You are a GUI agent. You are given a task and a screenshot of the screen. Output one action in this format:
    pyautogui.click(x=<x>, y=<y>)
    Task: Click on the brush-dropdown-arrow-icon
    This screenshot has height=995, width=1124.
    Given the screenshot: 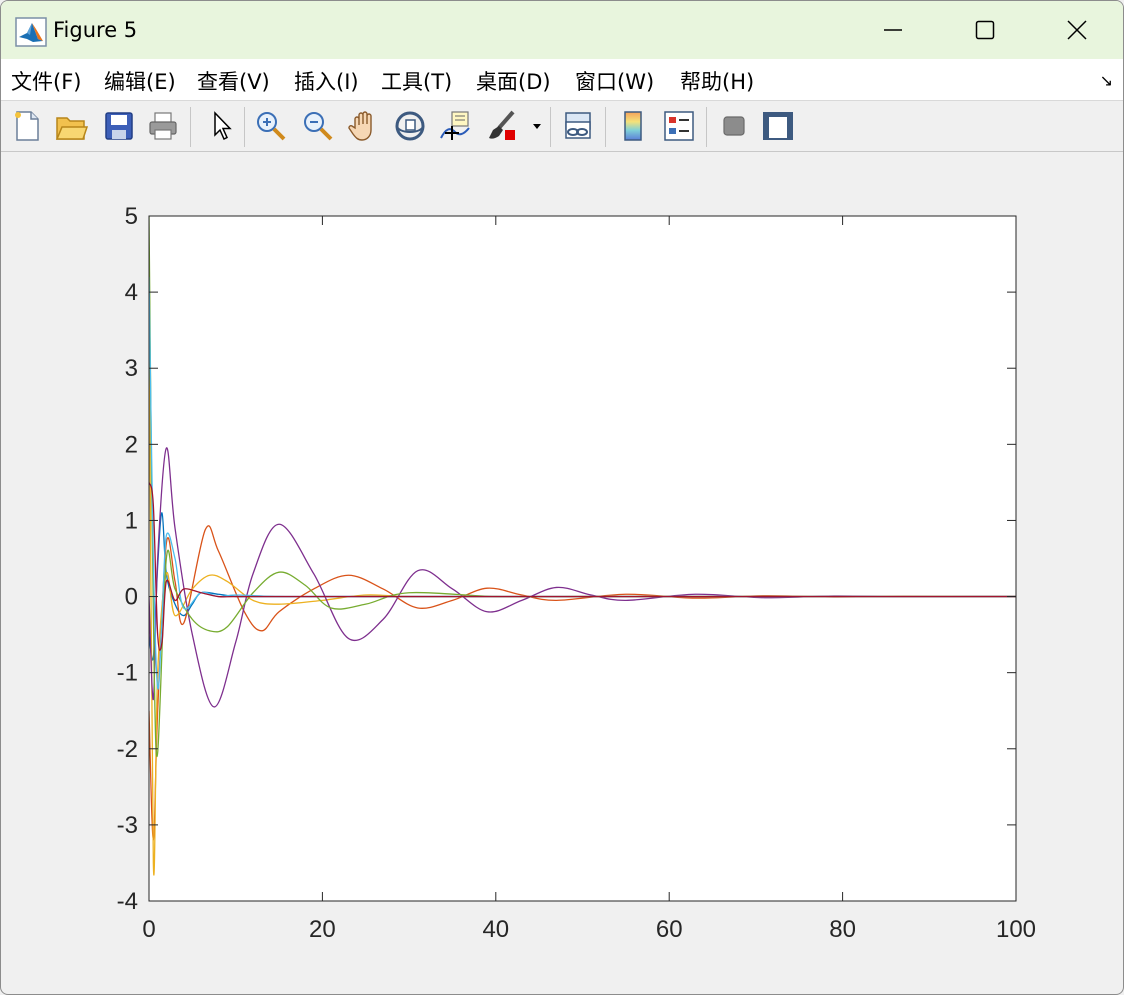 What is the action you would take?
    pyautogui.click(x=537, y=126)
    